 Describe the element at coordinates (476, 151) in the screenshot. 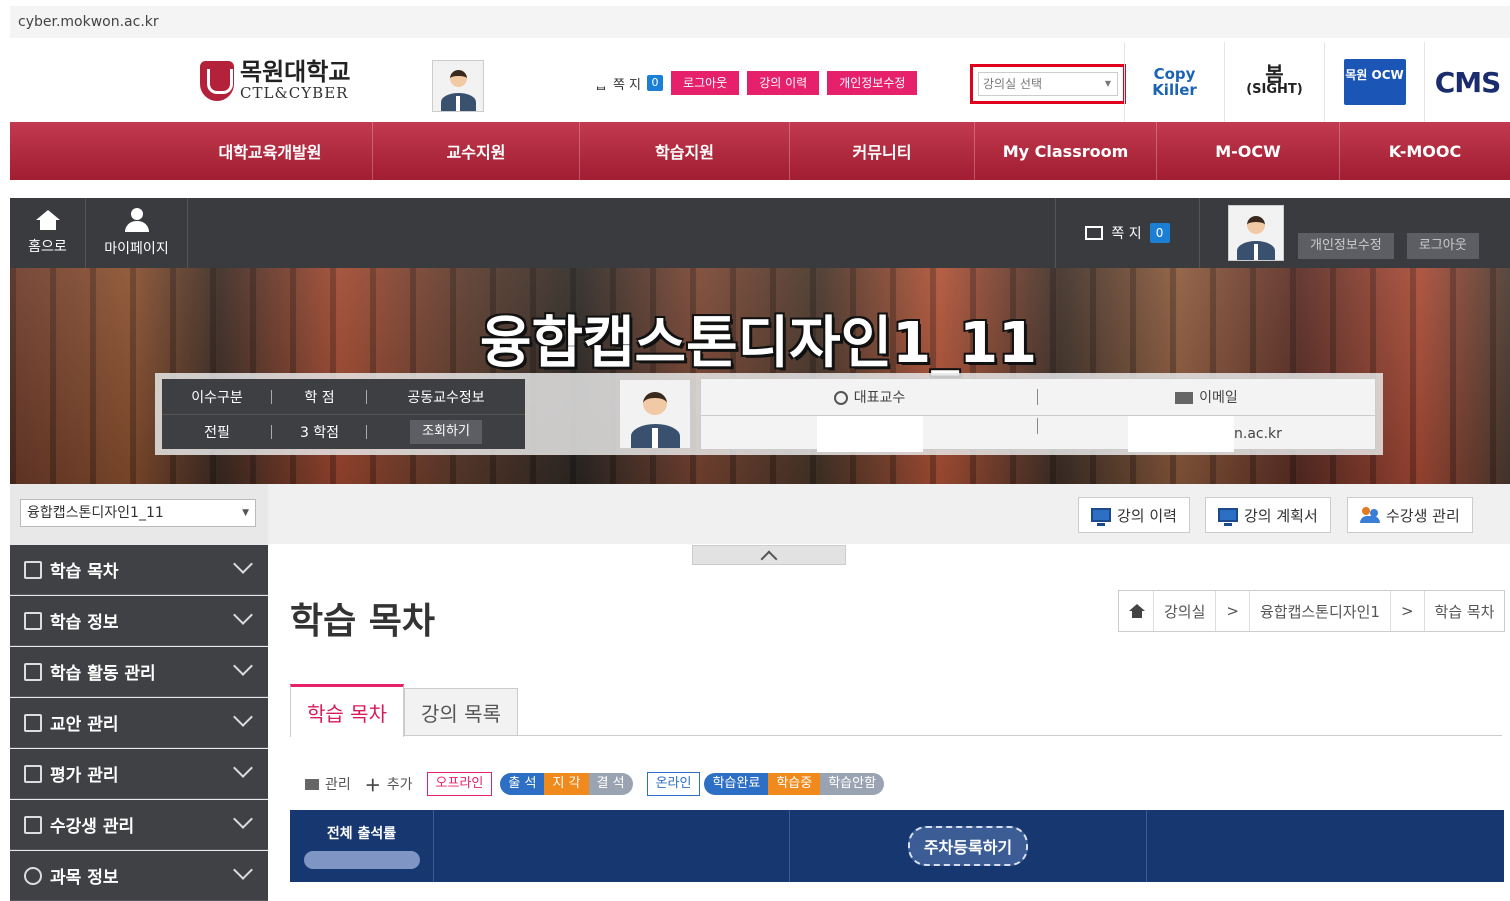

I see `nav-item-faculty-support: 교수지원` at that location.